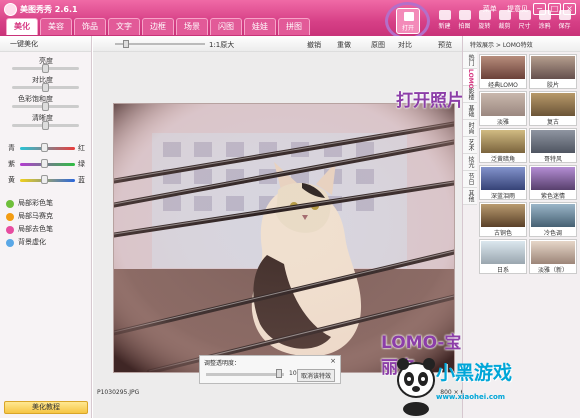  I want to click on open-button: 打开, so click(408, 21).